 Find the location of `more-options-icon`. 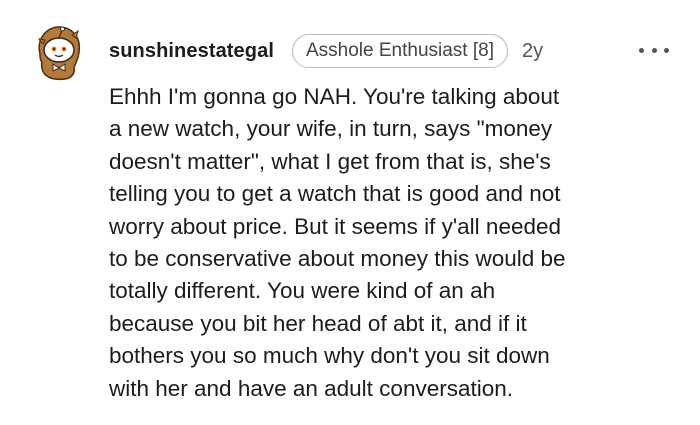

more-options-icon is located at coordinates (641, 50).